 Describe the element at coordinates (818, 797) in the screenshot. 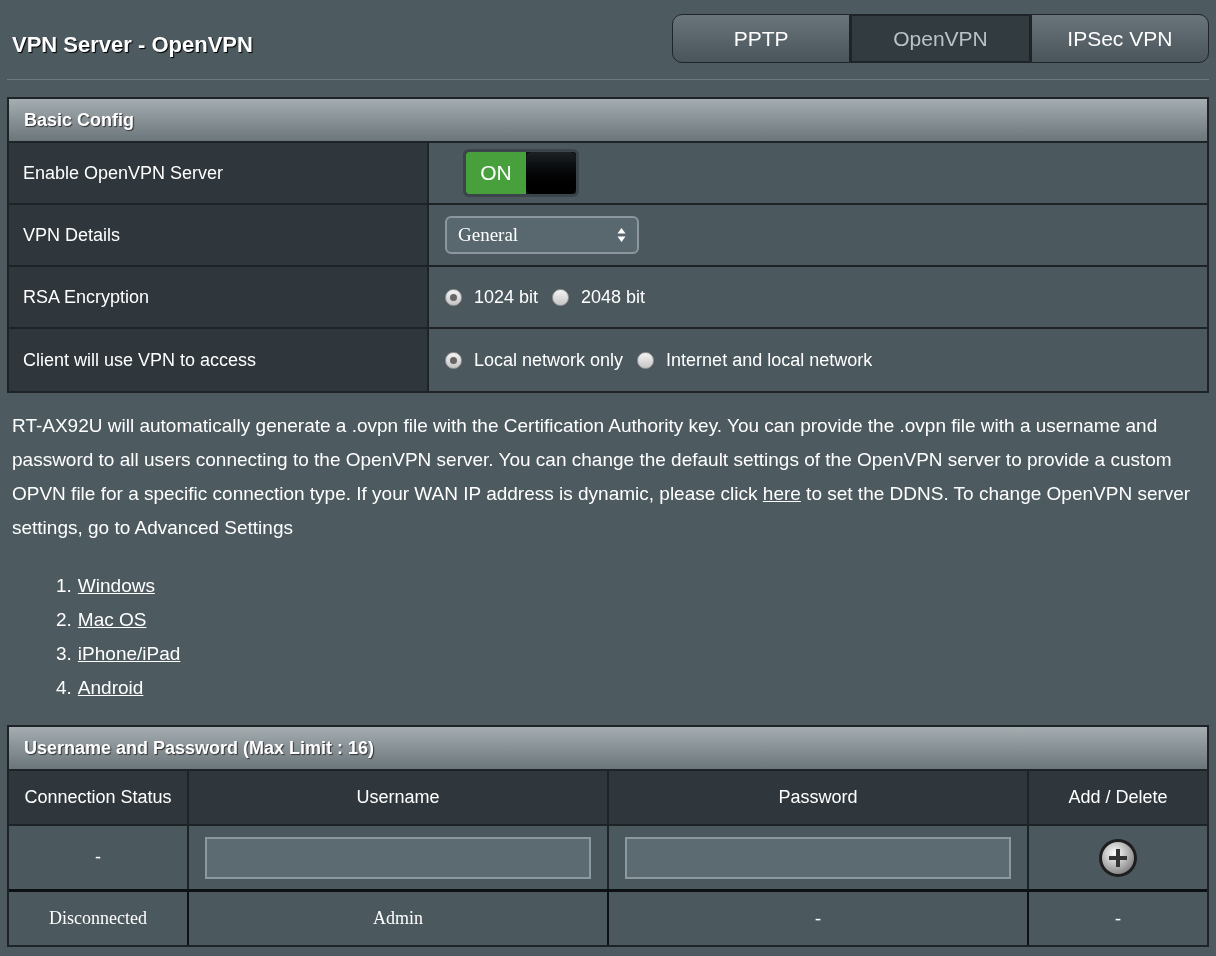

I see `column-header: Password` at that location.